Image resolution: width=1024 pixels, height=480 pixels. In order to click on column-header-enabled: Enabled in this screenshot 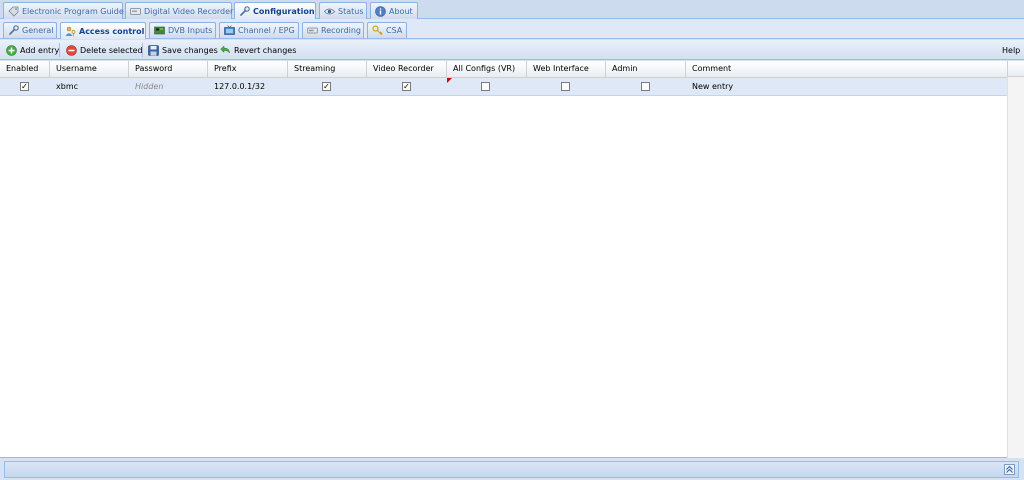, I will do `click(25, 69)`.